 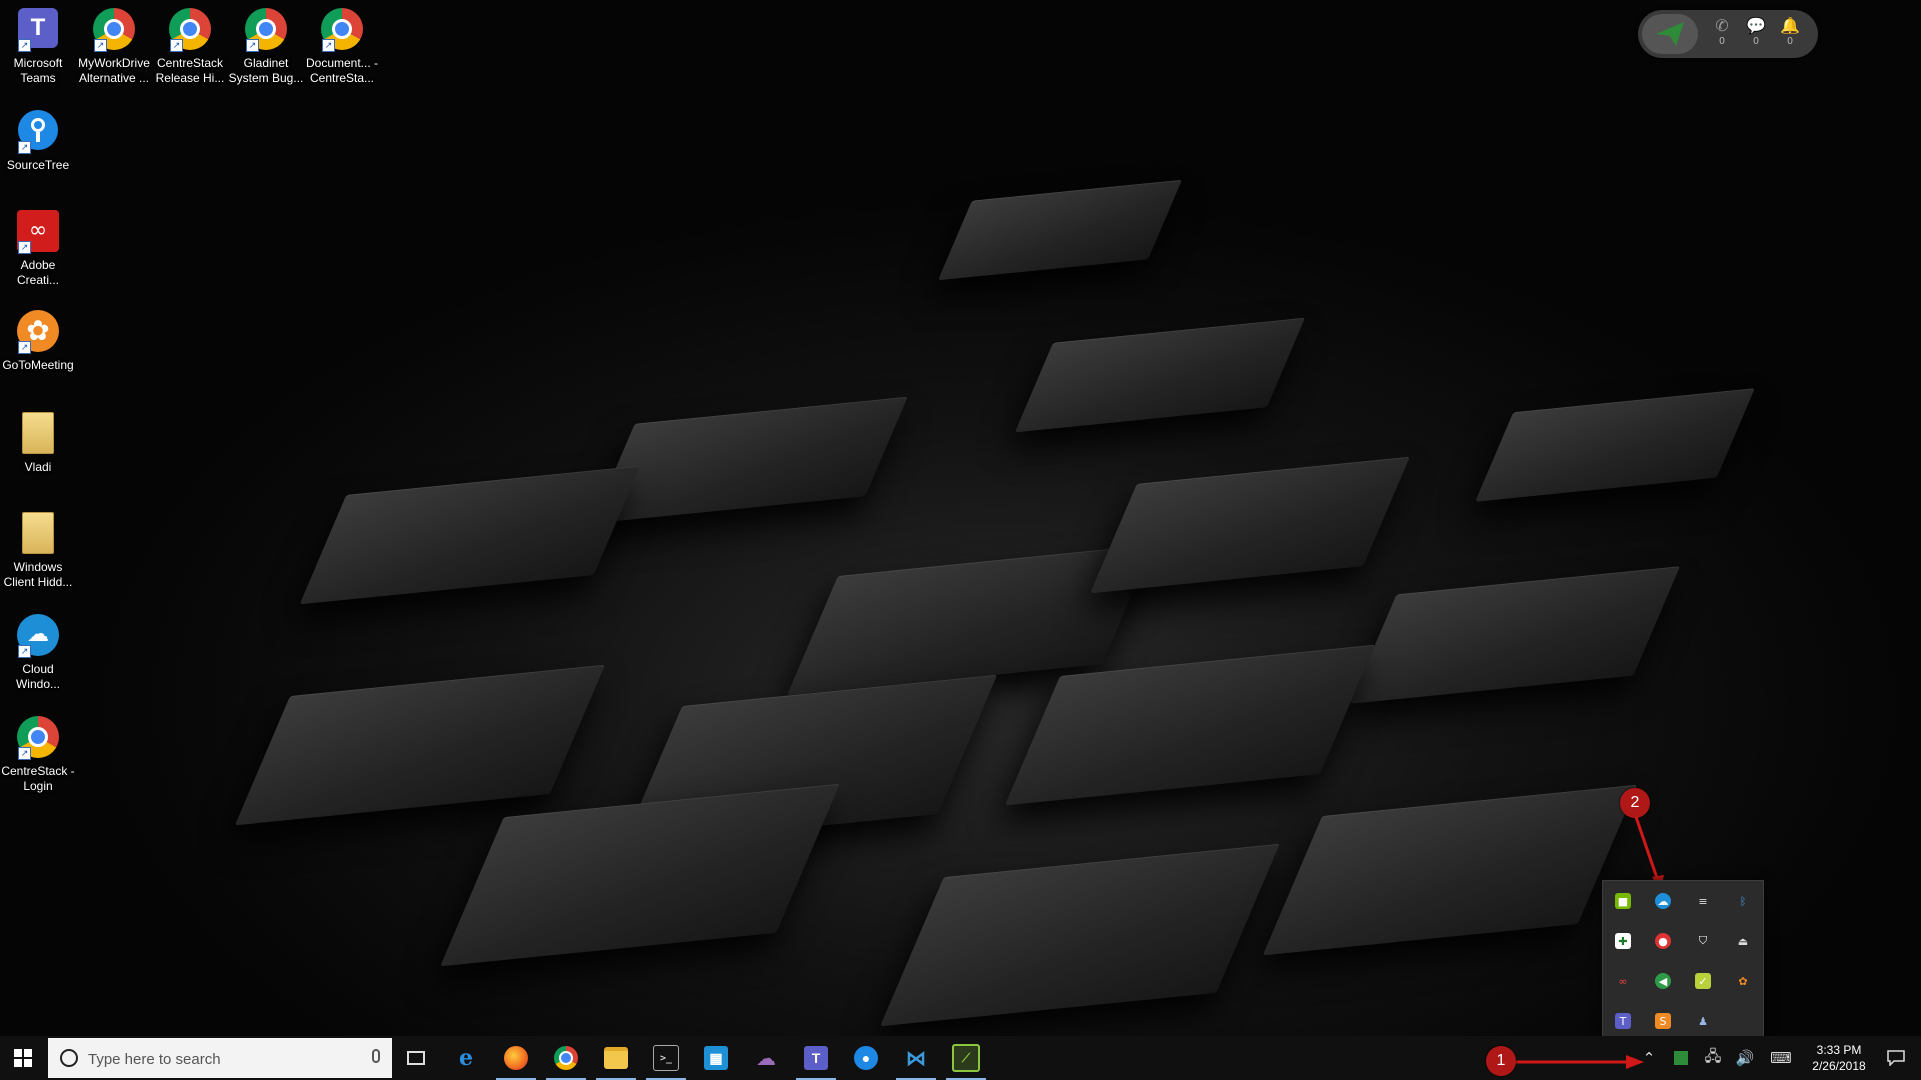 What do you see at coordinates (1623, 981) in the screenshot?
I see `cc-icon: ∞` at bounding box center [1623, 981].